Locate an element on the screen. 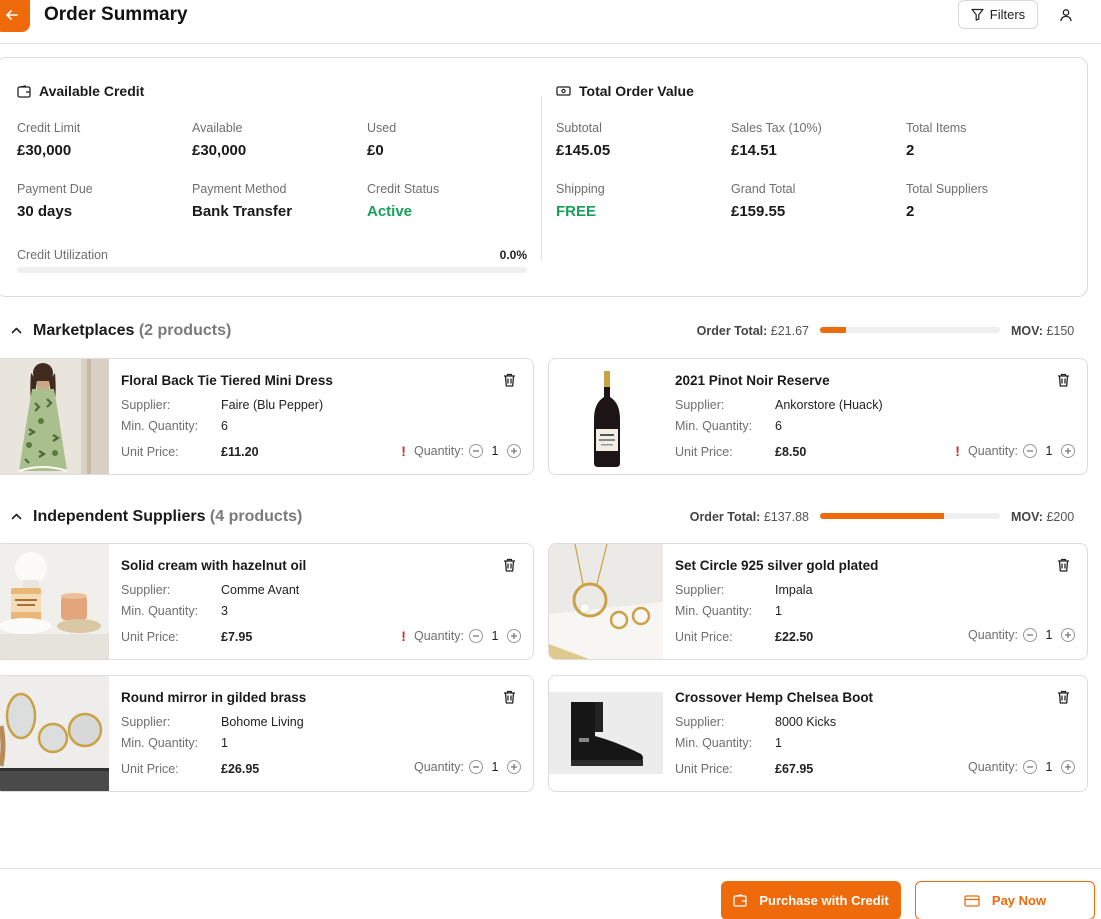 The image size is (1101, 919). field-label: Total Suppliers is located at coordinates (947, 189).